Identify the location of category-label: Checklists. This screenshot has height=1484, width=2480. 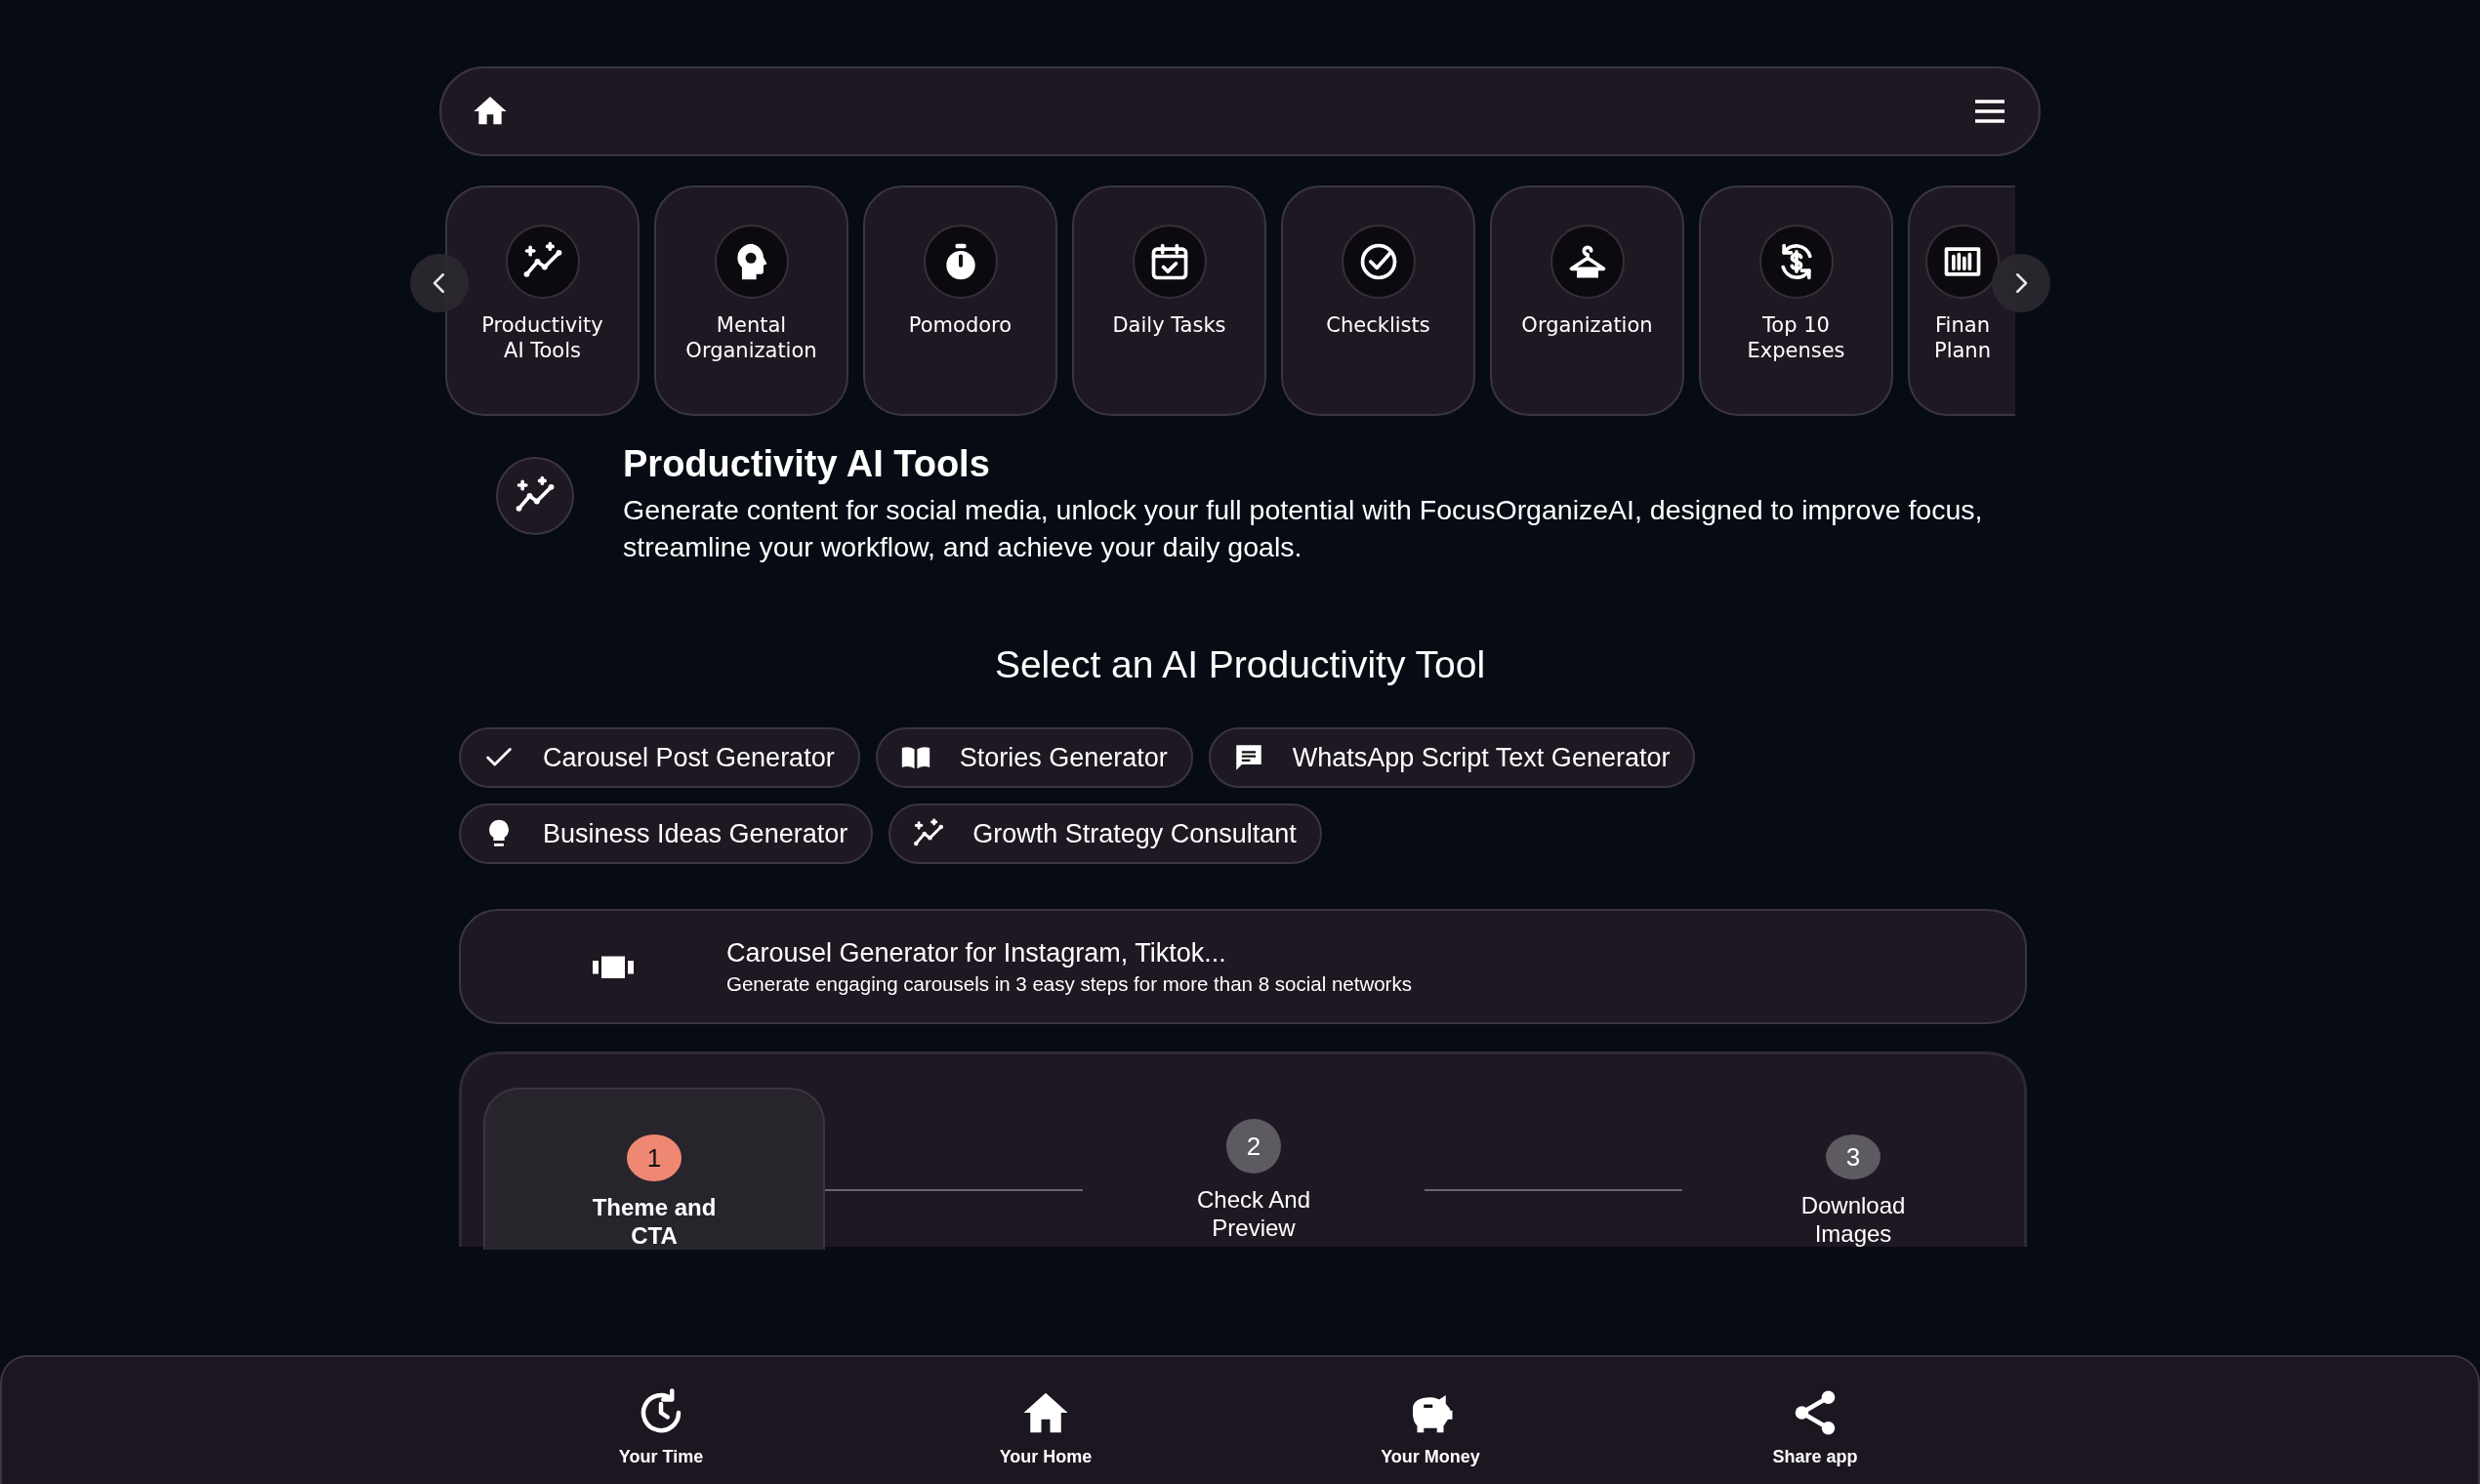
(1378, 325).